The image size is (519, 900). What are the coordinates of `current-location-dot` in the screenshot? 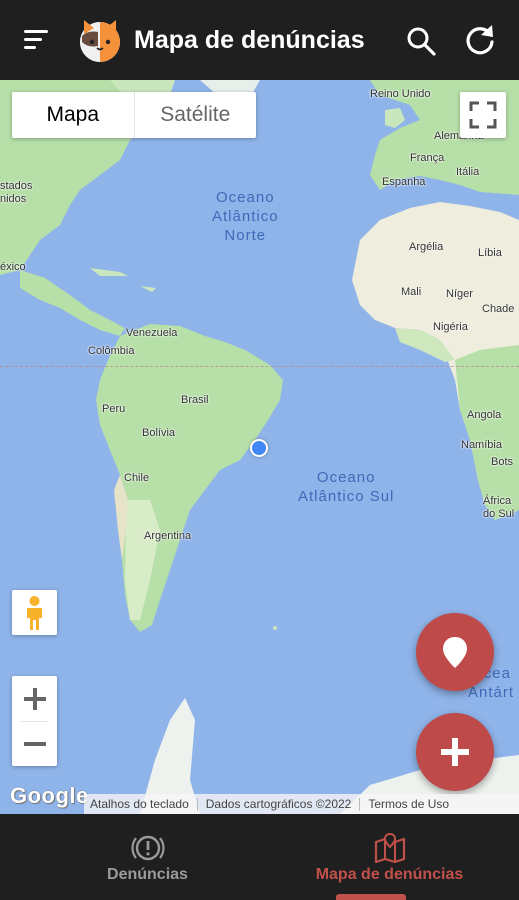 It's located at (259, 448).